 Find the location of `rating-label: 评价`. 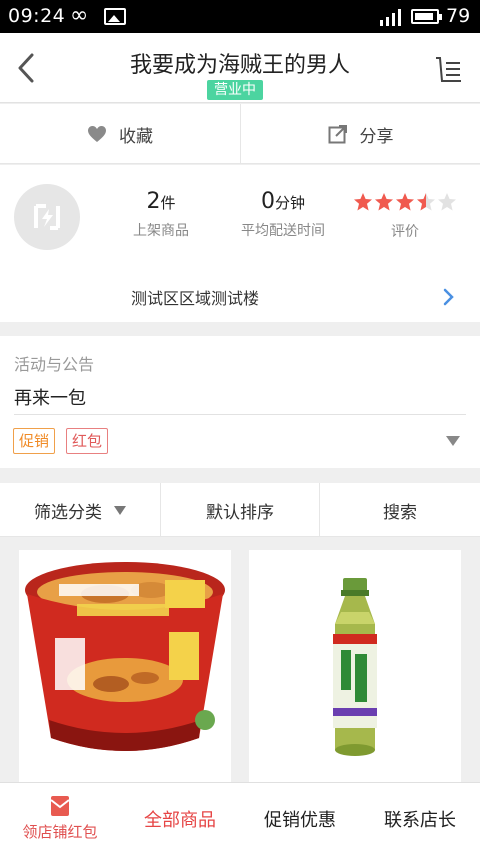

rating-label: 评价 is located at coordinates (405, 232).